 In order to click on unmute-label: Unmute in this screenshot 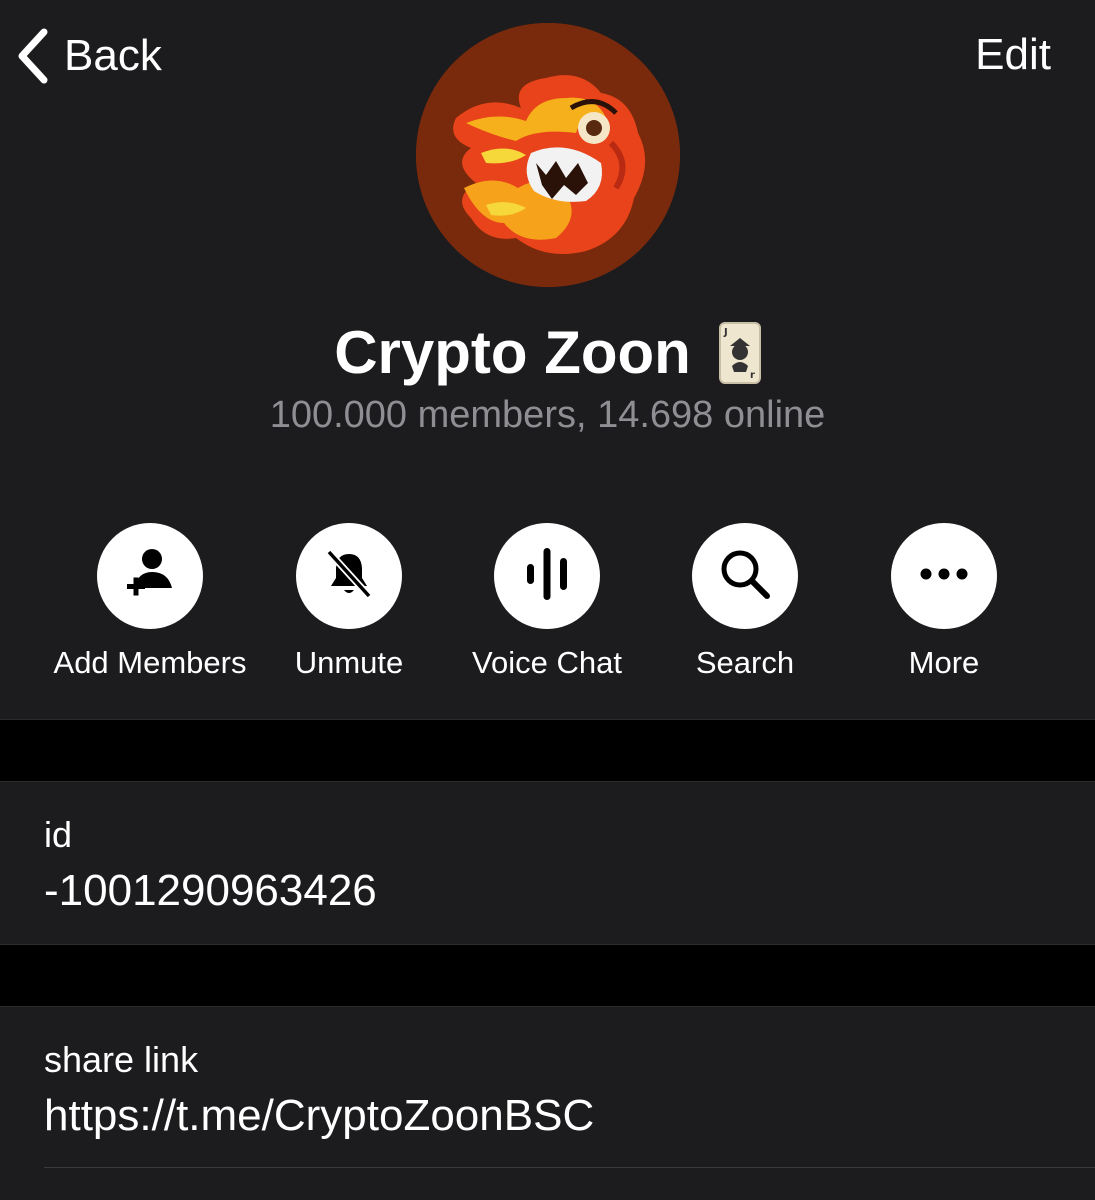, I will do `click(349, 662)`.